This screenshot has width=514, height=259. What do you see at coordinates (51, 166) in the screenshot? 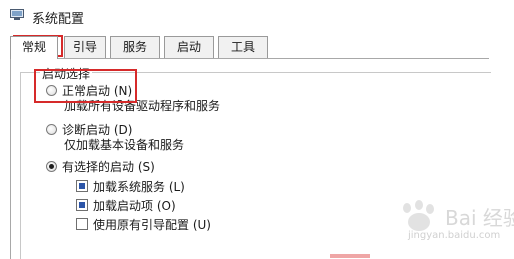
I see `selective-startup-radio` at bounding box center [51, 166].